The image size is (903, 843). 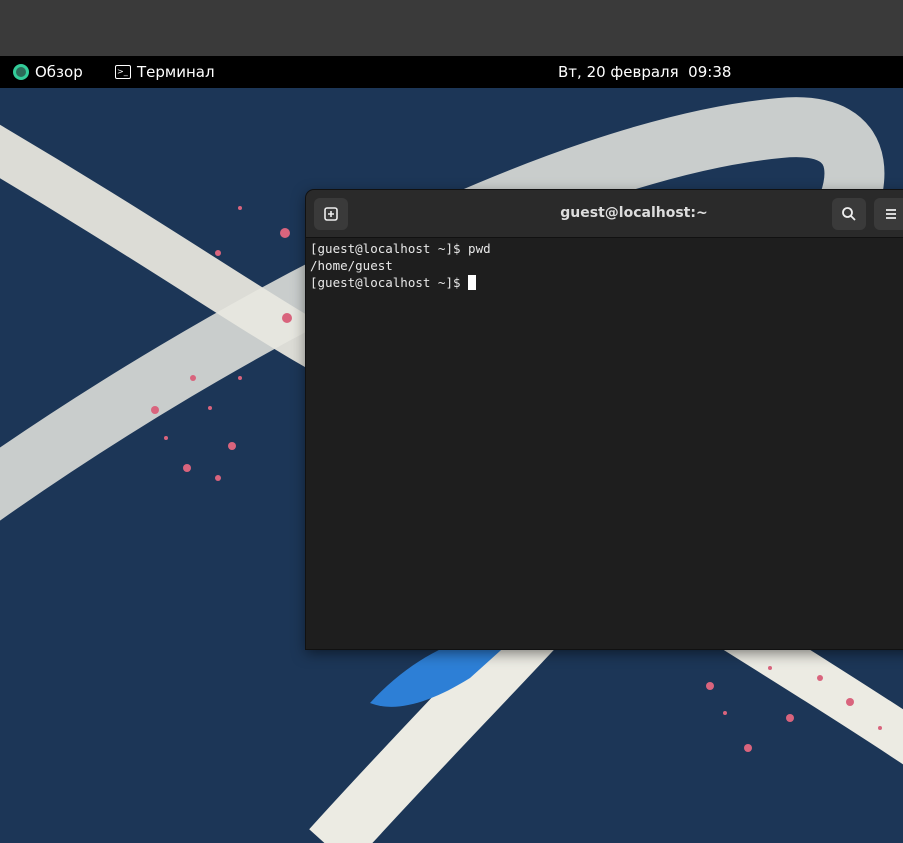 I want to click on search-button, so click(x=849, y=214).